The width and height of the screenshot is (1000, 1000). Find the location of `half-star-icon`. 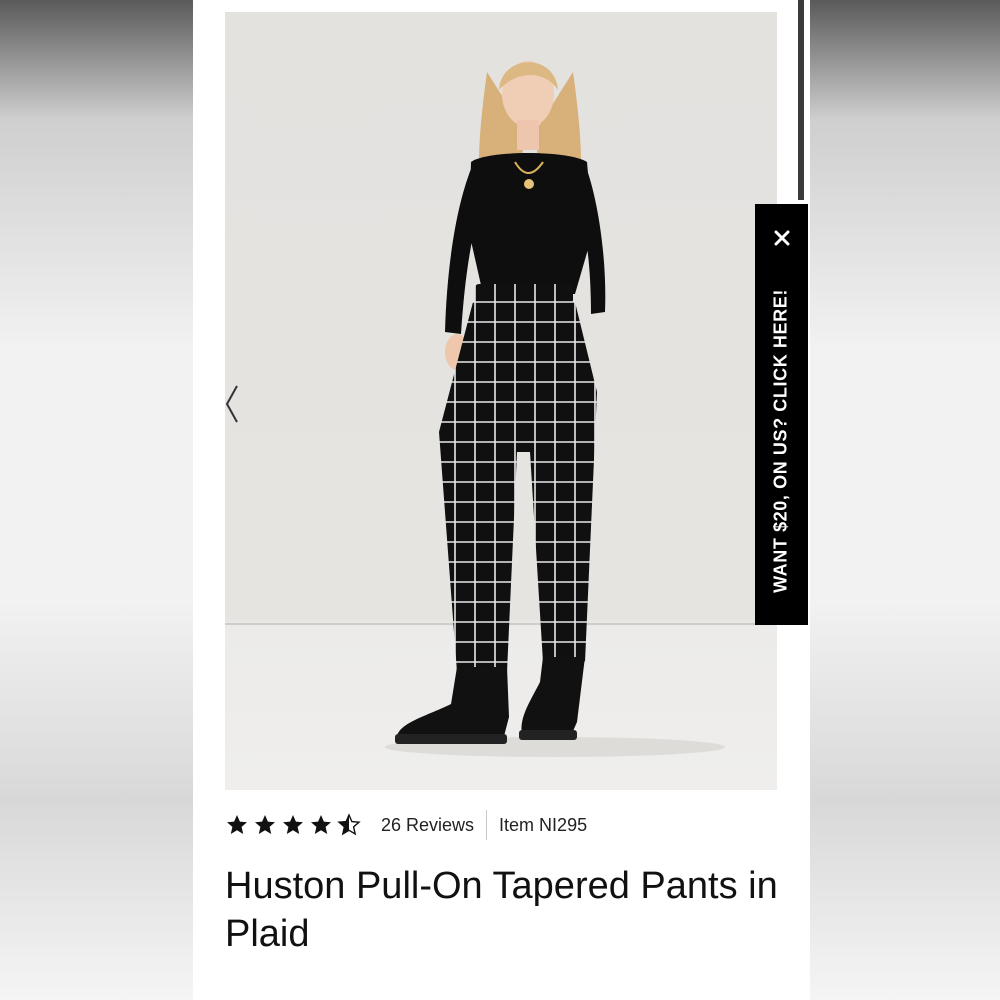

half-star-icon is located at coordinates (349, 824).